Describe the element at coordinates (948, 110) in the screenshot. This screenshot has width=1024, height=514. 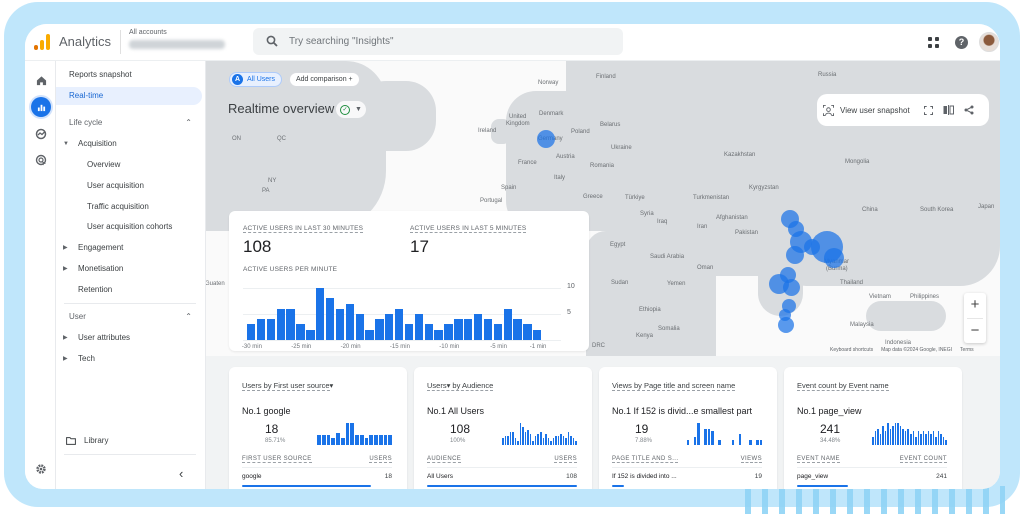
I see `compare-icon` at that location.